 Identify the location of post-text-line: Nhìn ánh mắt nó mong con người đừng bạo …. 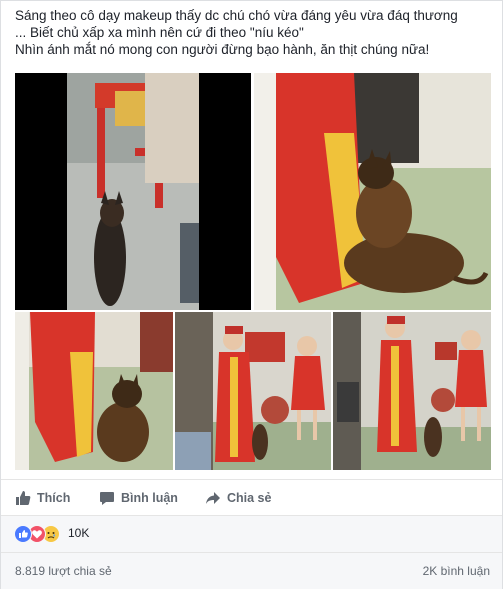
(222, 49).